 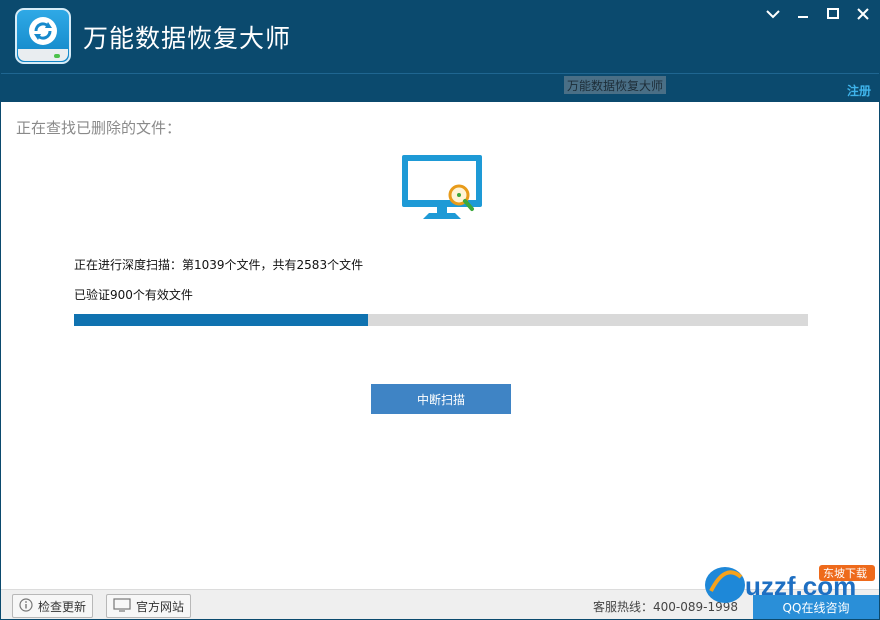 I want to click on scan-progress-text: 正在进行深度扫描：第1039个文件，共有2583个文件, so click(x=219, y=265).